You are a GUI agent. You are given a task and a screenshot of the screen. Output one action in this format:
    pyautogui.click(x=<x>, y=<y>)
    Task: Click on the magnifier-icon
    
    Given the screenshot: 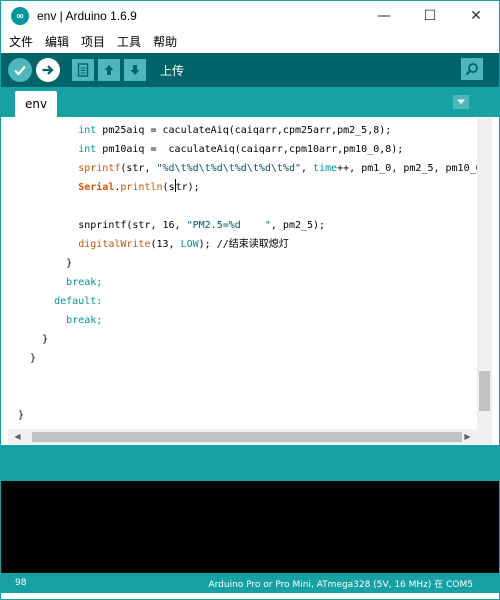 What is the action you would take?
    pyautogui.click(x=471, y=69)
    